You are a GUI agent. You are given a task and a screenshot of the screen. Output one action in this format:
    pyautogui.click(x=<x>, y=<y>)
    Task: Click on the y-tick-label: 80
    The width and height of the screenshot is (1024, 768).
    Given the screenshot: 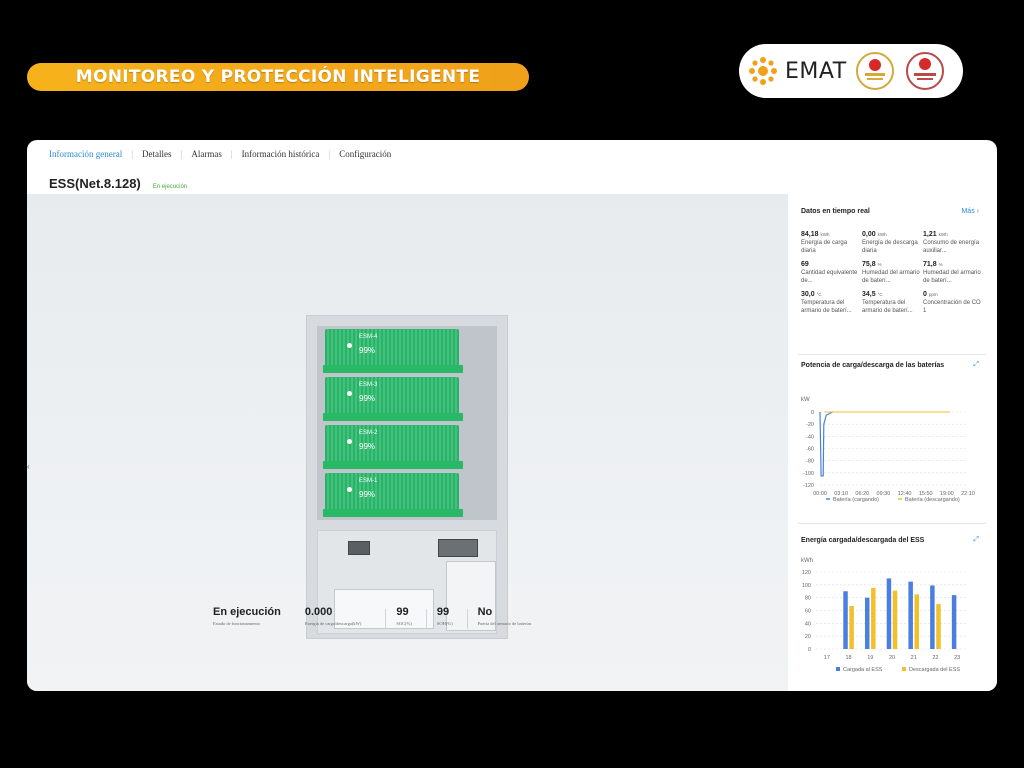 What is the action you would take?
    pyautogui.click(x=808, y=599)
    